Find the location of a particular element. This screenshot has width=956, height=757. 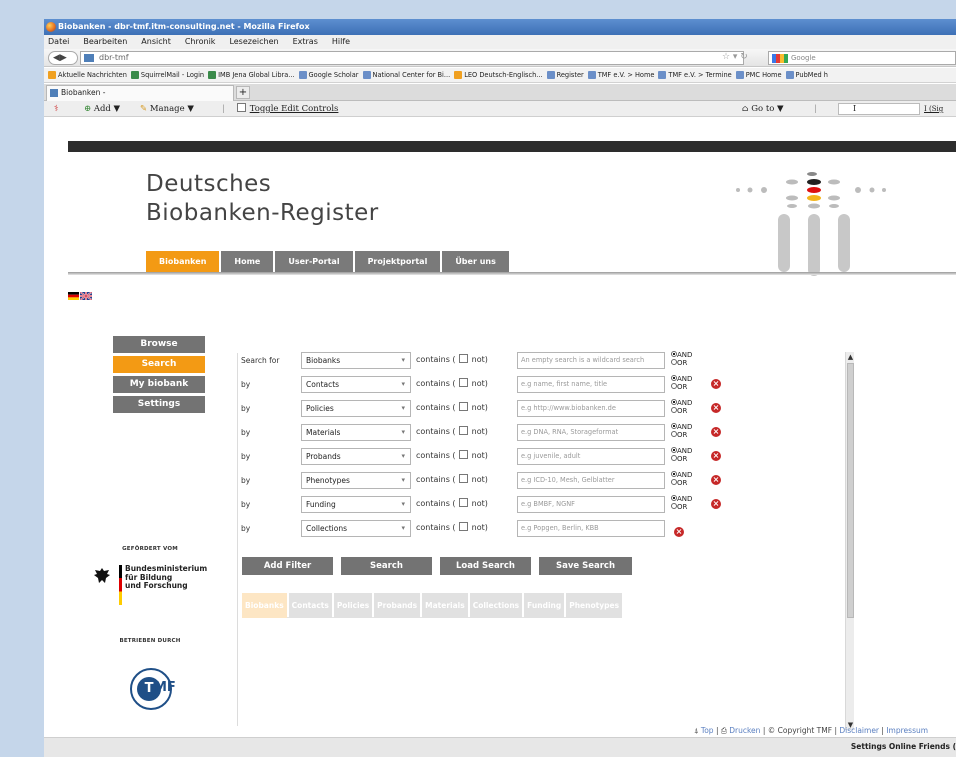

print-link: Drucken is located at coordinates (744, 730).